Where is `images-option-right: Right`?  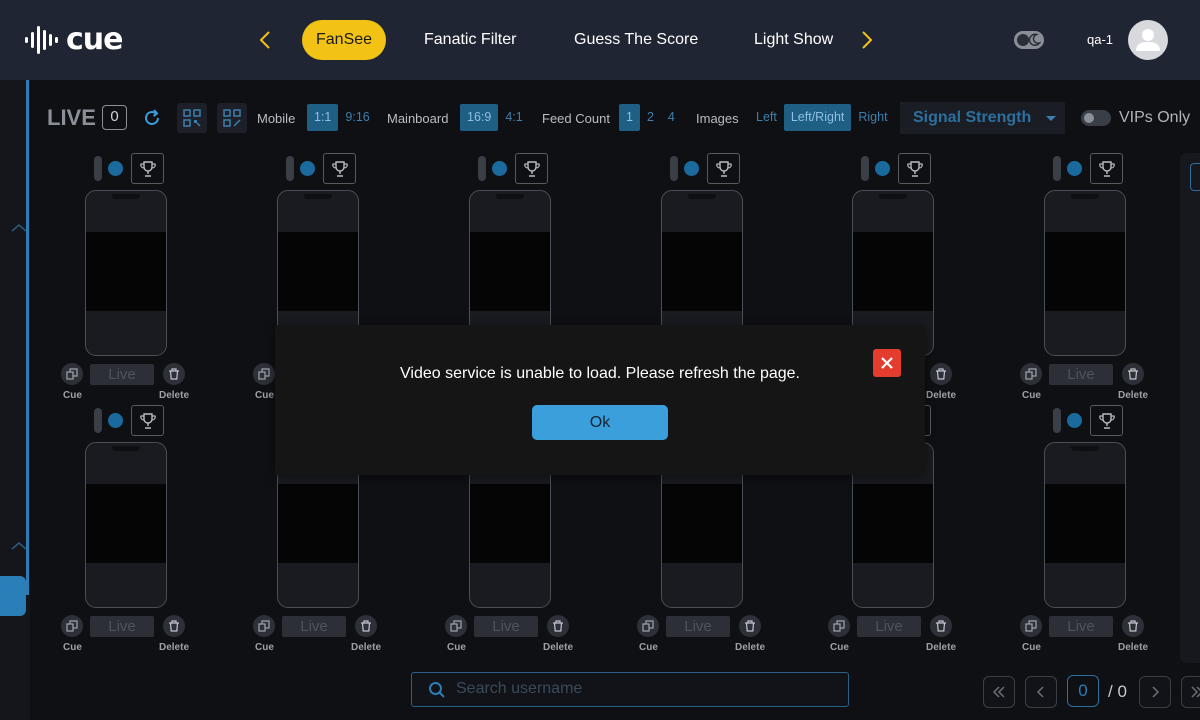 images-option-right: Right is located at coordinates (872, 117).